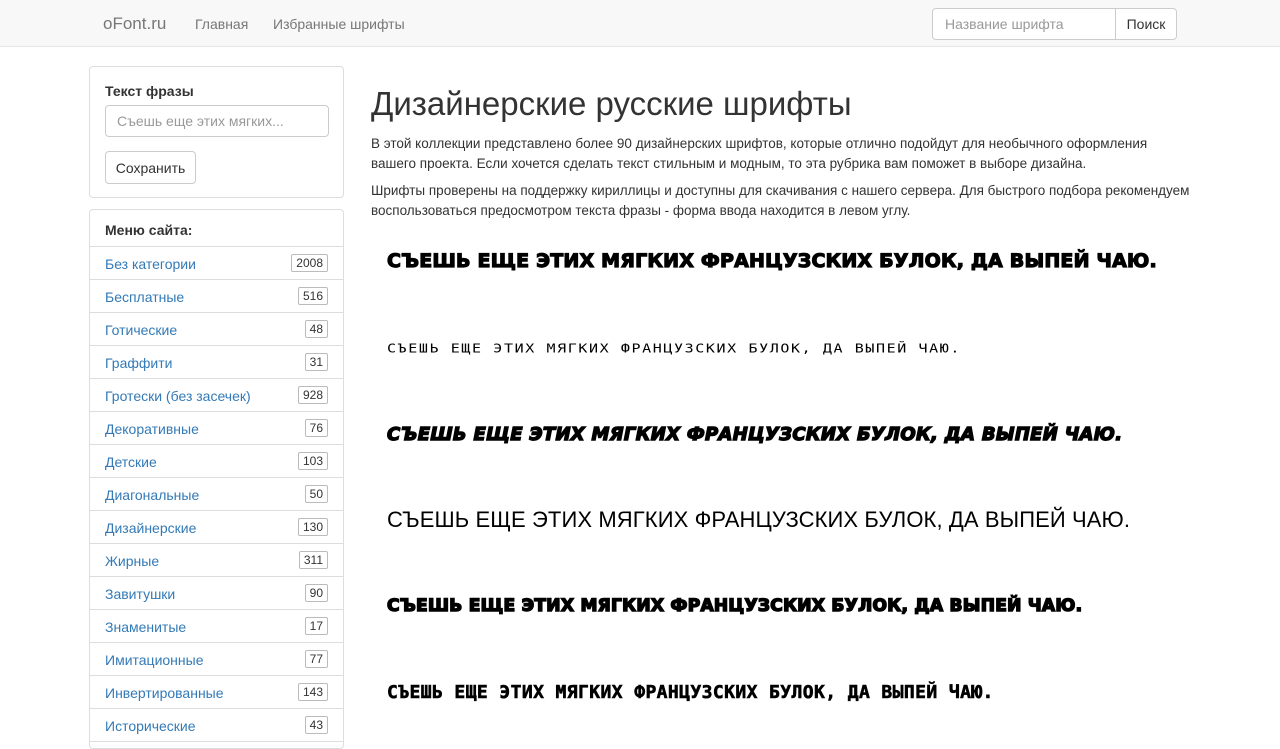  Describe the element at coordinates (313, 560) in the screenshot. I see `menu-item-count-badge: 311` at that location.